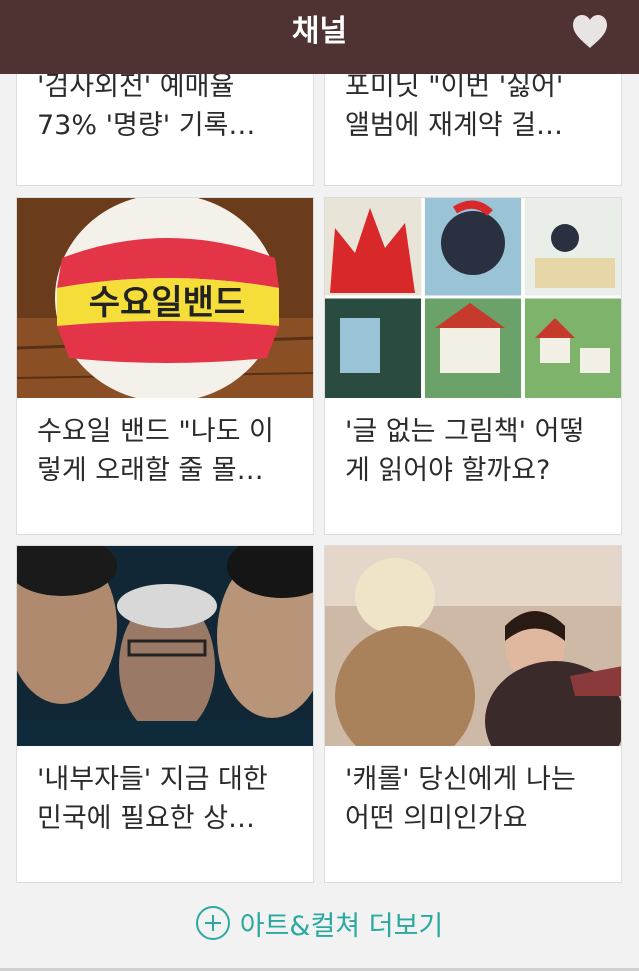 This screenshot has height=971, width=639. I want to click on plus-circle-icon, so click(212, 923).